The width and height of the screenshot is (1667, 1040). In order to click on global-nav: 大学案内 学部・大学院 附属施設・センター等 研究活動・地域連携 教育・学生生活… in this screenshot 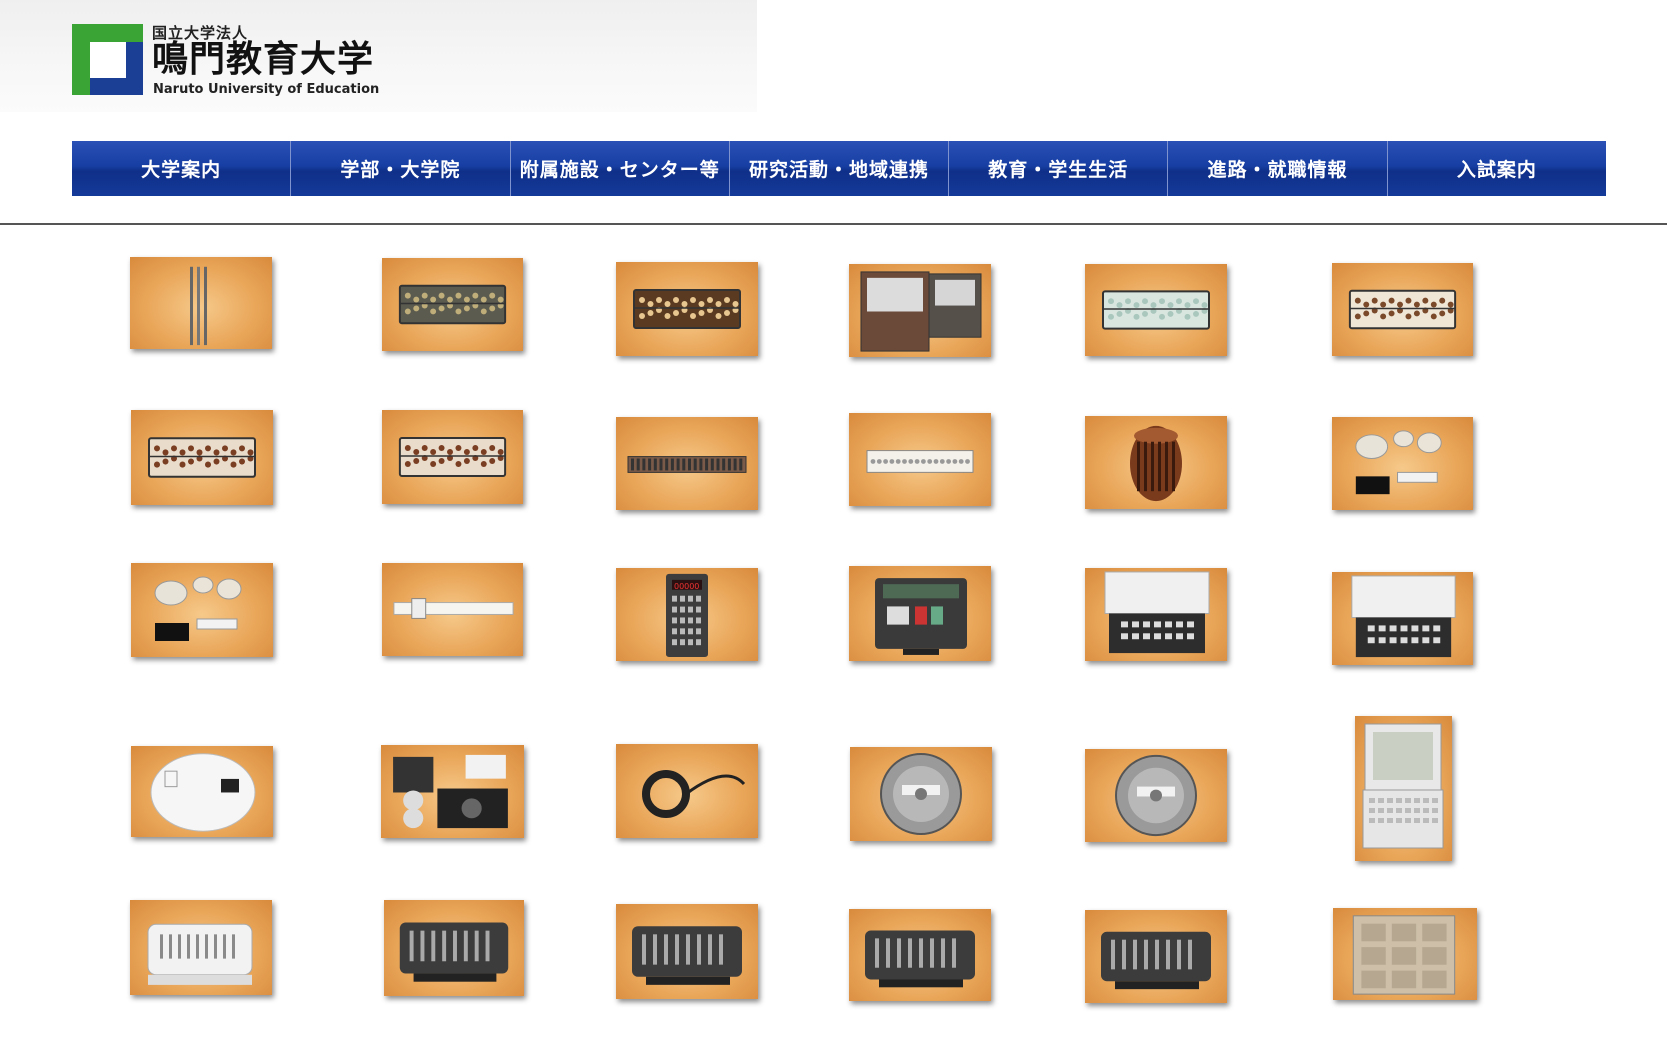, I will do `click(839, 168)`.